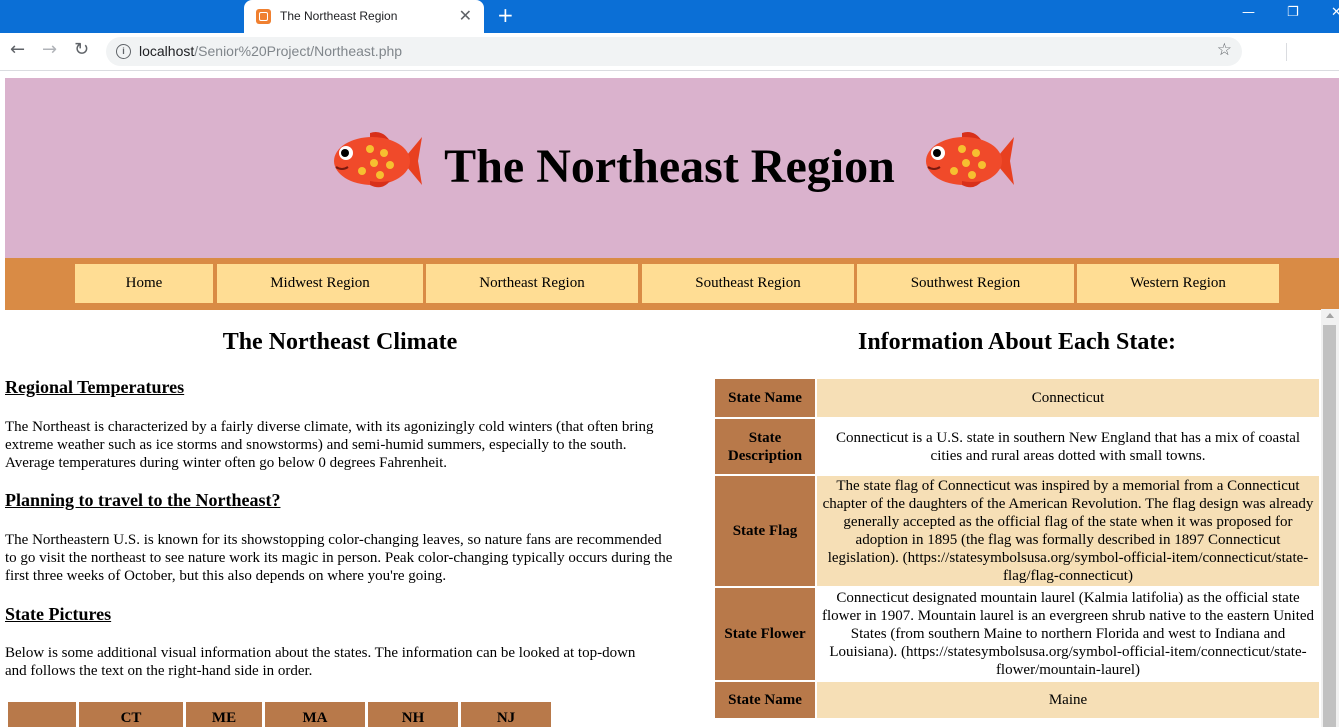  What do you see at coordinates (765, 446) in the screenshot?
I see `row-label: State Description` at bounding box center [765, 446].